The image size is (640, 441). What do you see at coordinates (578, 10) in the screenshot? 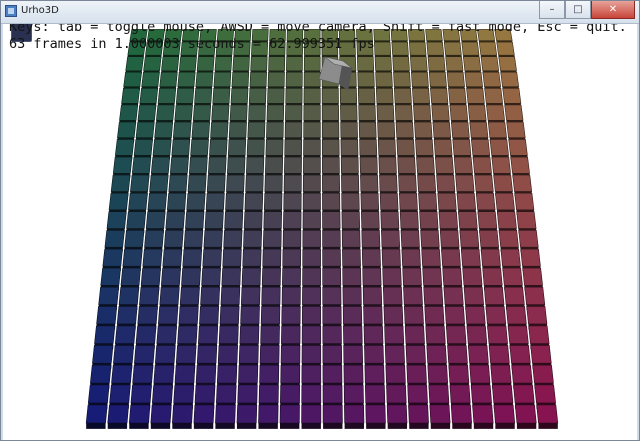
I see `maximize-button: □` at bounding box center [578, 10].